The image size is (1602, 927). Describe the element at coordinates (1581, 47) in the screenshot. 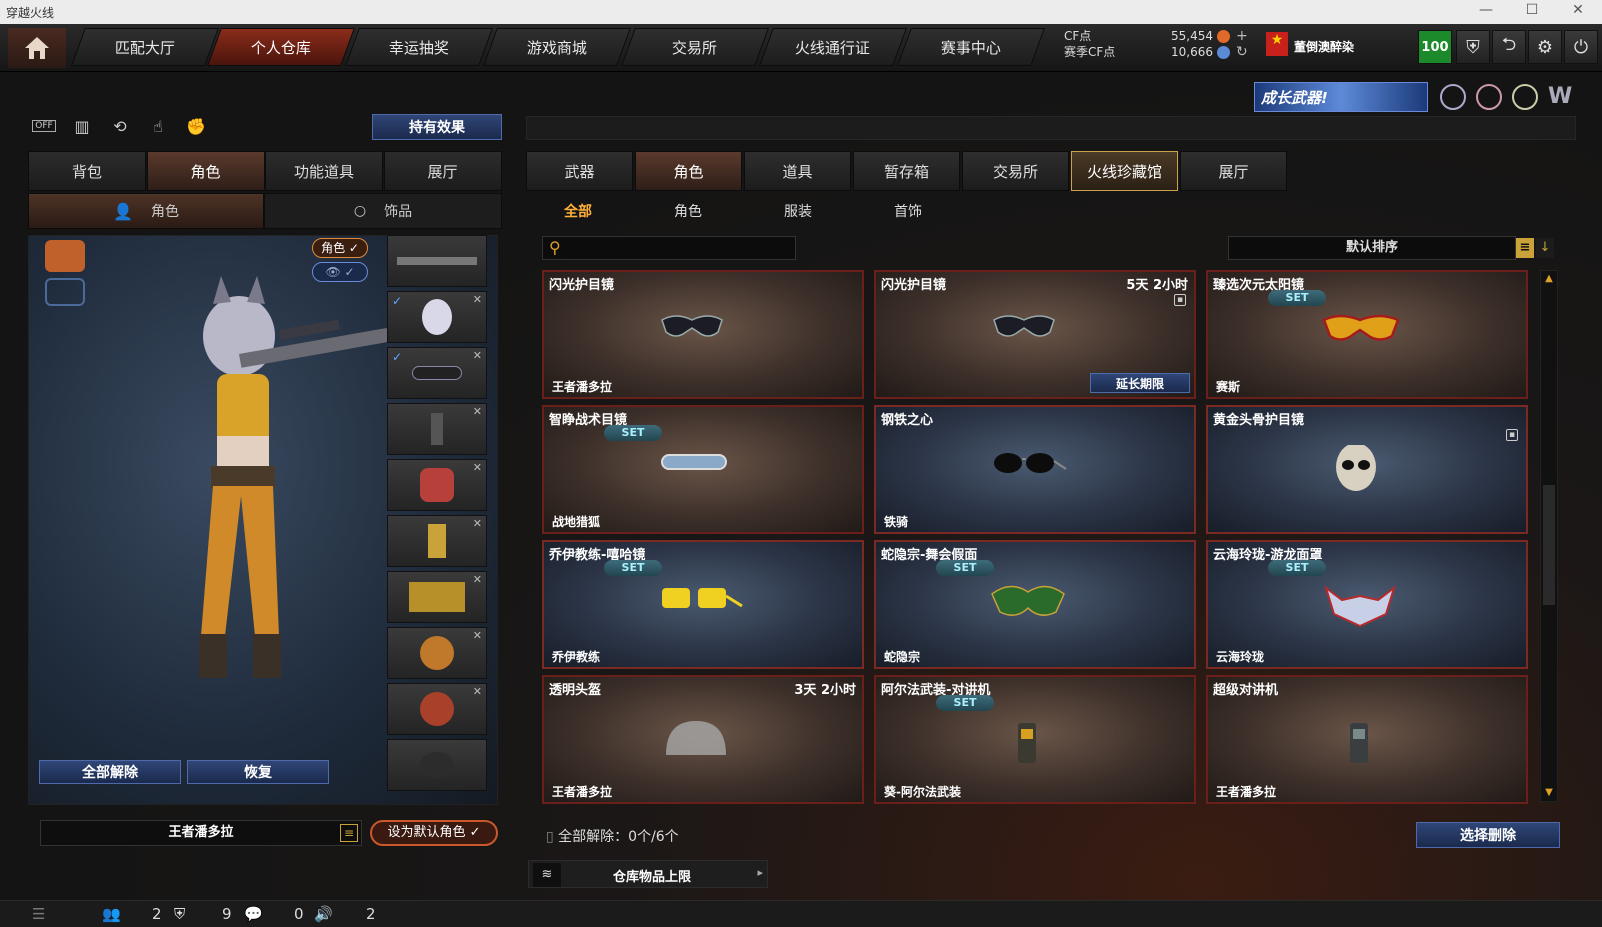

I see `power-icon: ⏻` at that location.